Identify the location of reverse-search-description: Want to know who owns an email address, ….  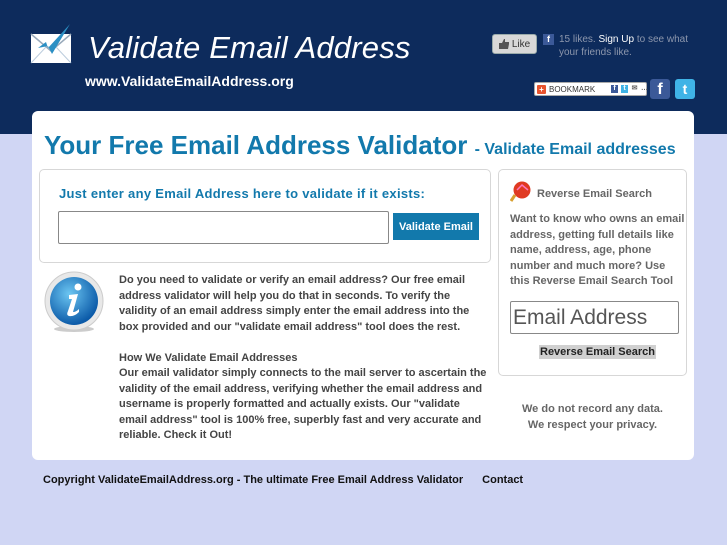
(597, 250).